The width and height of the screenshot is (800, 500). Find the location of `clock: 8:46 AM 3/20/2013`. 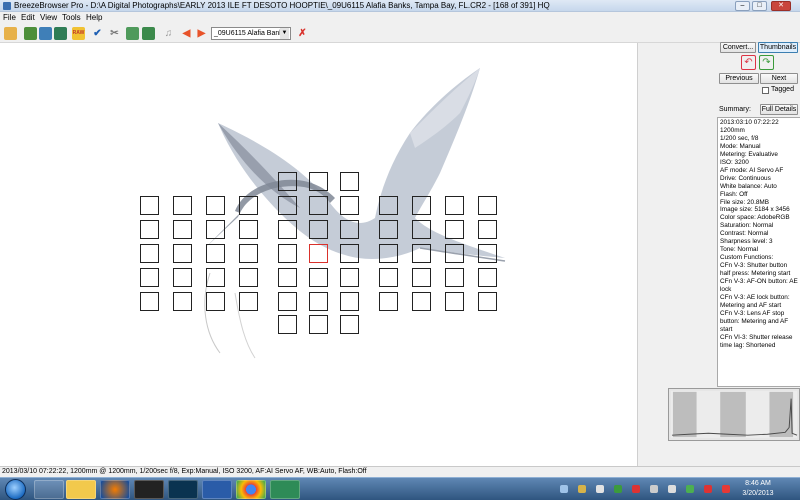

clock: 8:46 AM 3/20/2013 is located at coordinates (758, 489).